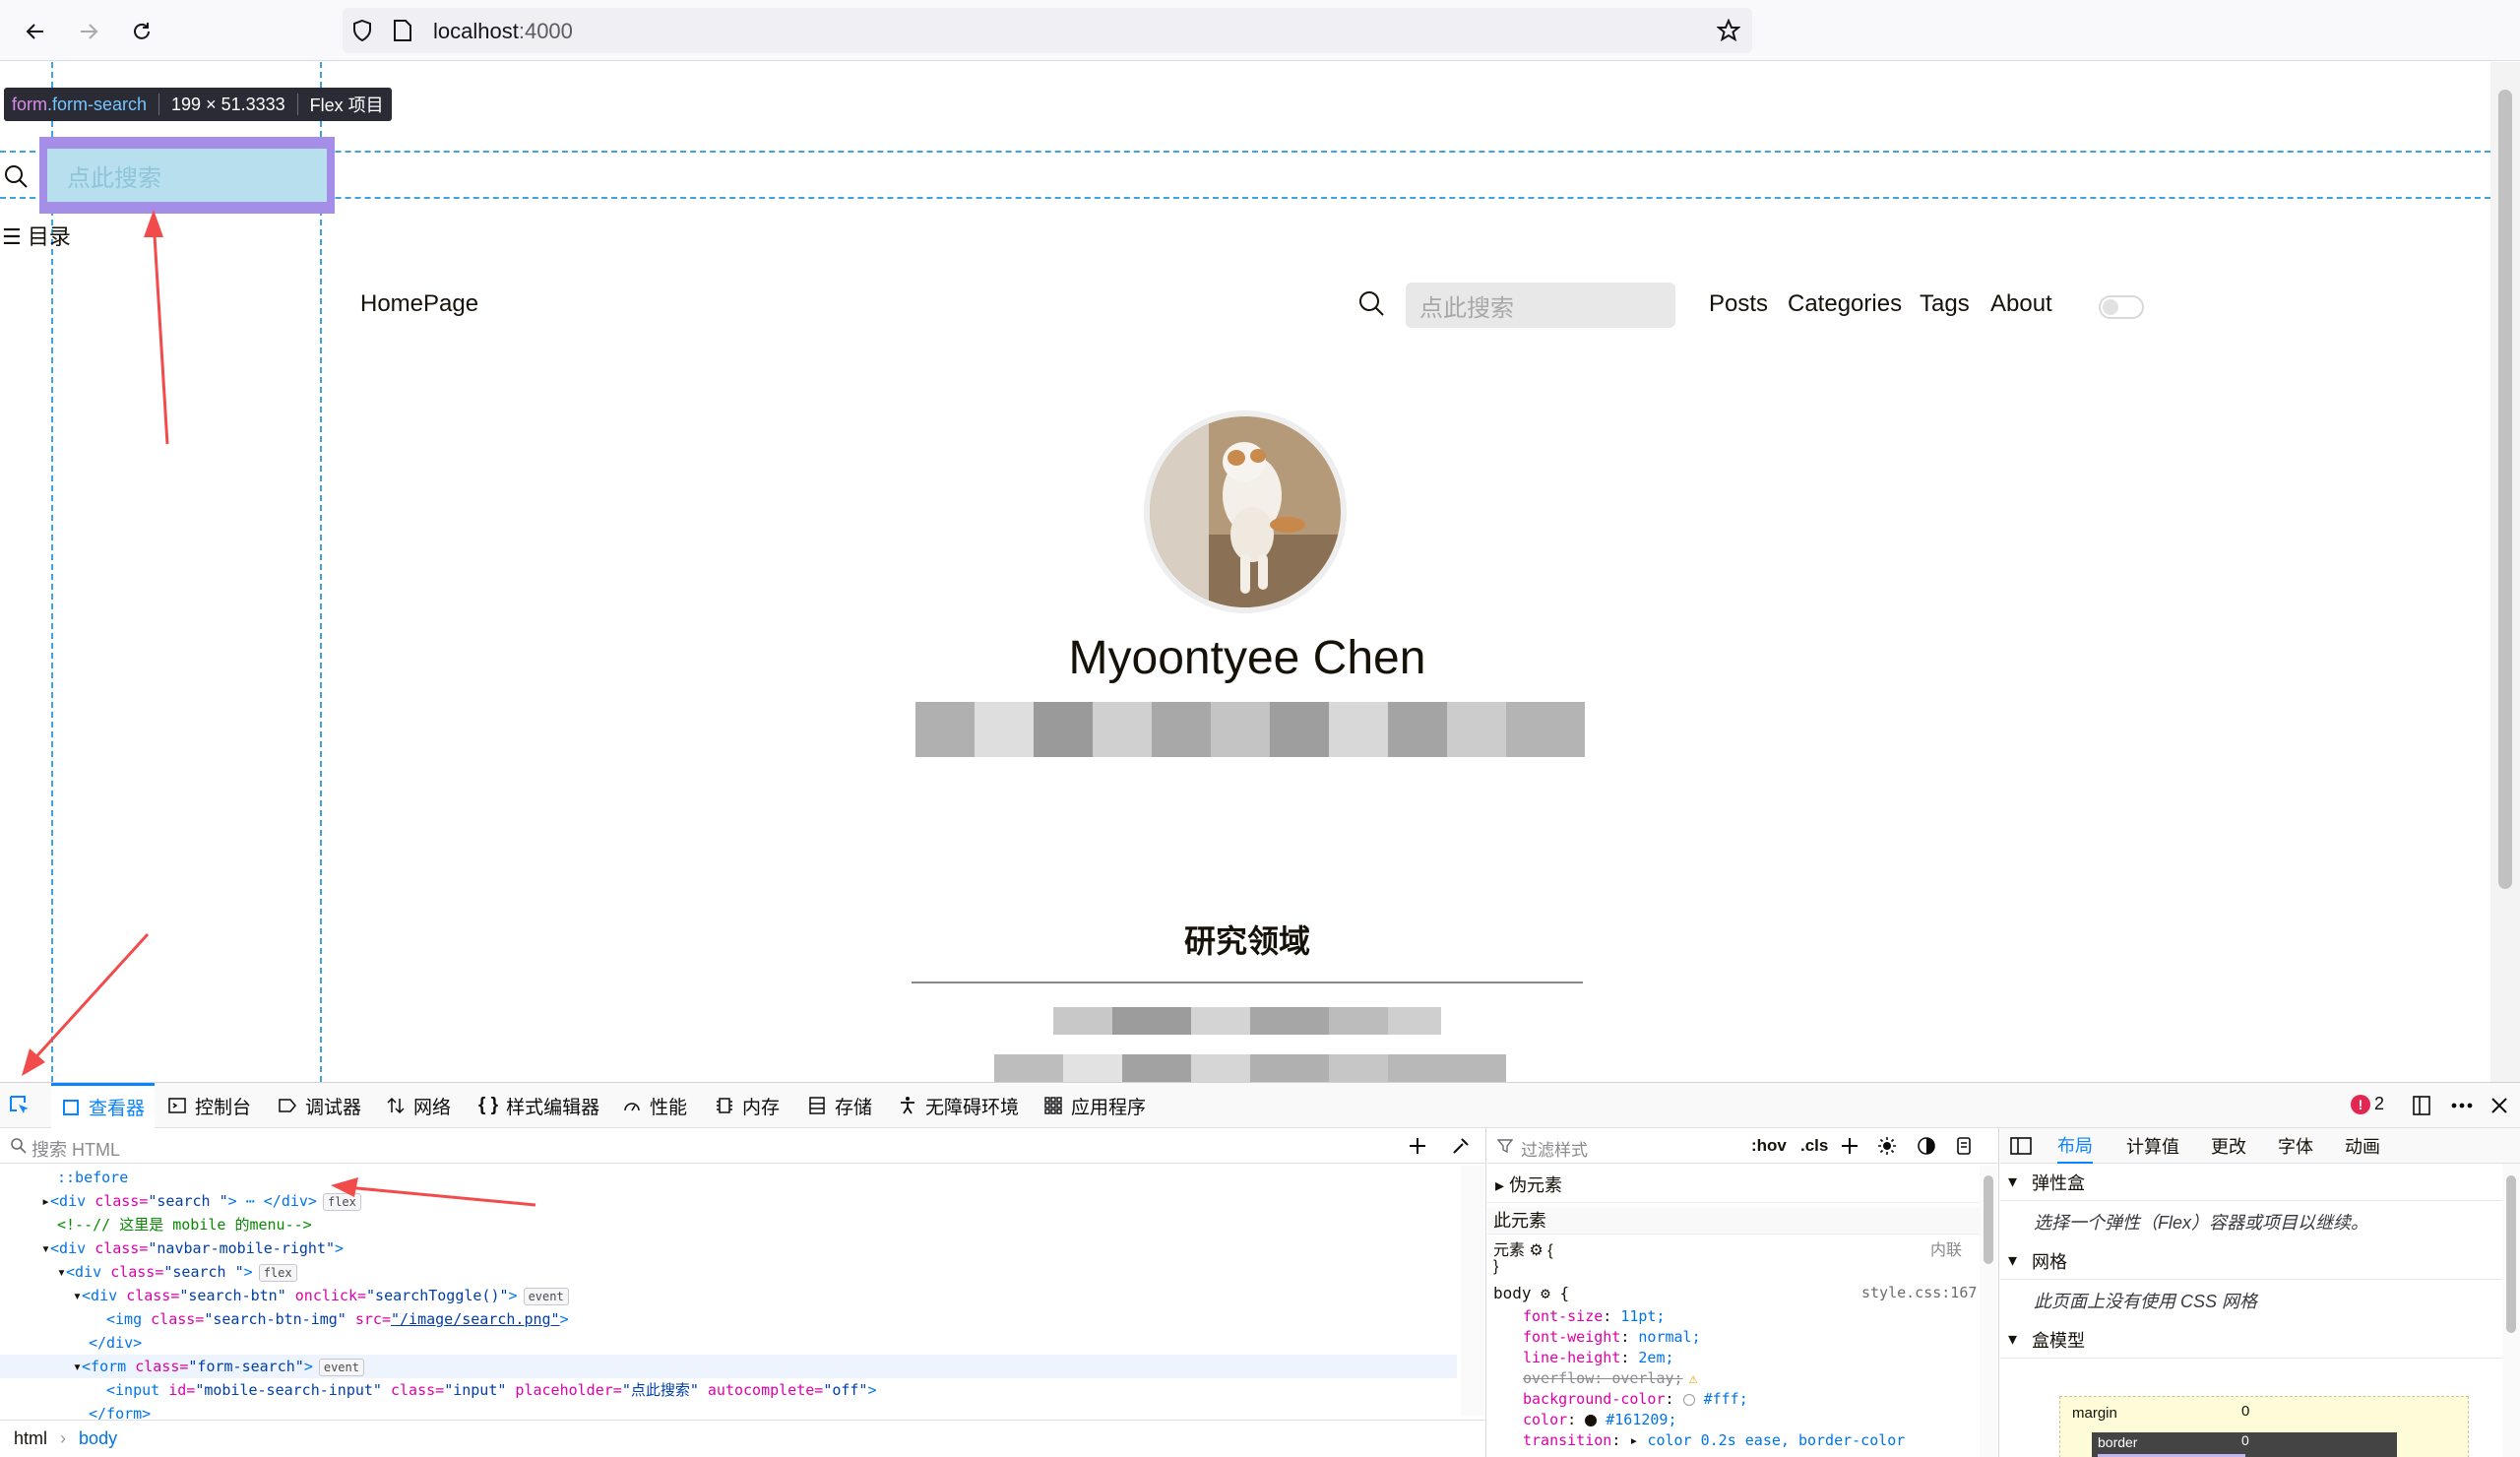 The width and height of the screenshot is (2520, 1457). What do you see at coordinates (538, 1105) in the screenshot?
I see `tab-style-editor: { } 样式编辑器` at bounding box center [538, 1105].